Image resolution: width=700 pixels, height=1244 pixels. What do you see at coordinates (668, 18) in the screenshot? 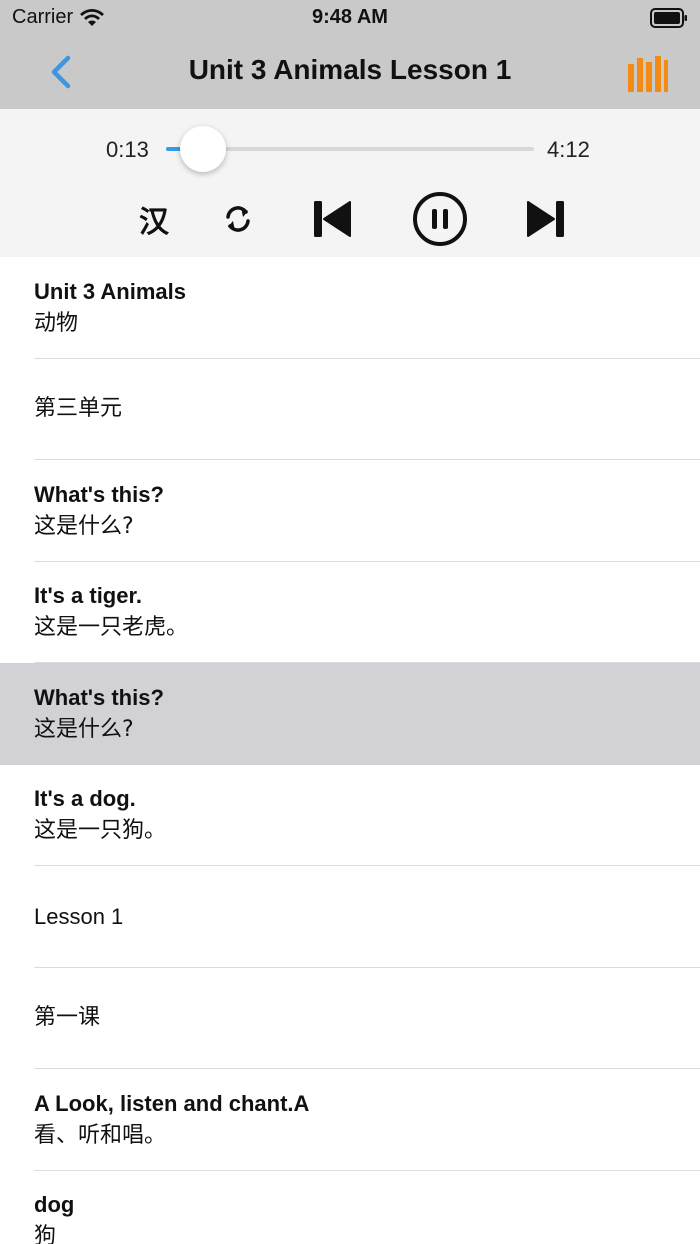
I see `battery-icon` at bounding box center [668, 18].